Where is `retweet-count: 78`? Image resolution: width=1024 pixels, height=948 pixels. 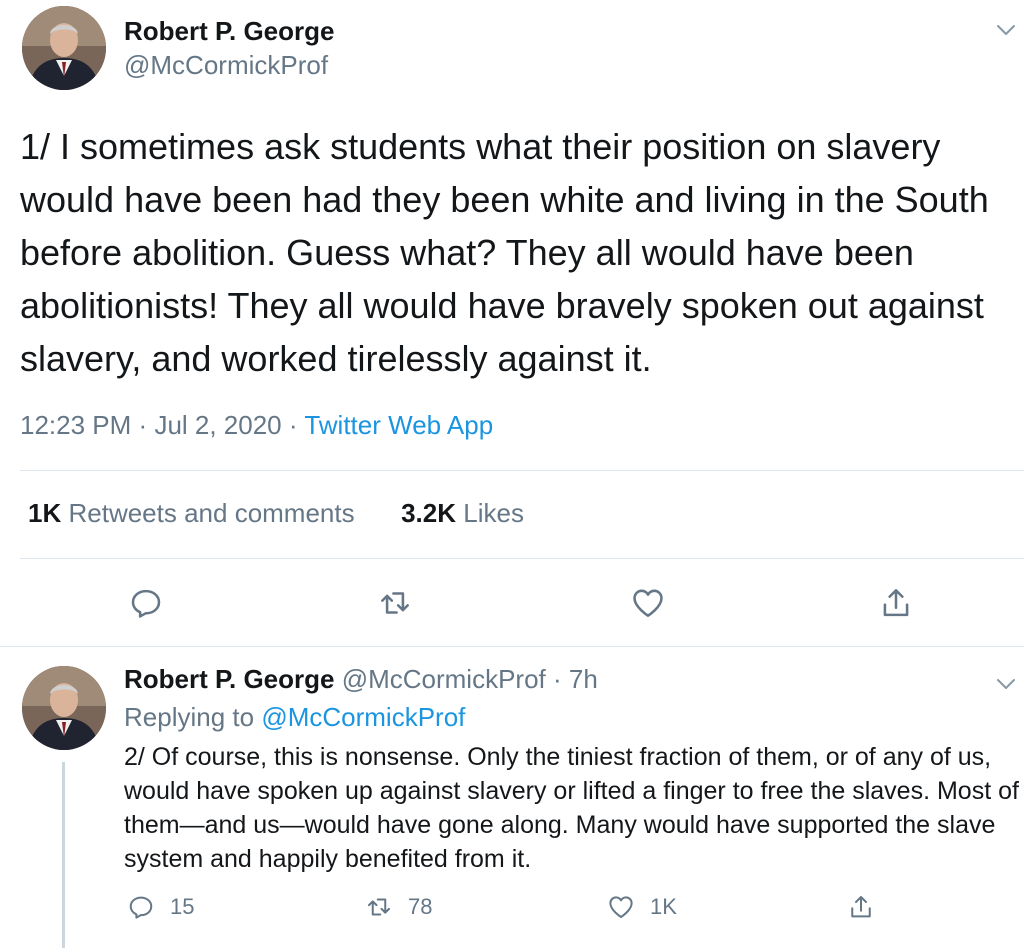 retweet-count: 78 is located at coordinates (420, 906).